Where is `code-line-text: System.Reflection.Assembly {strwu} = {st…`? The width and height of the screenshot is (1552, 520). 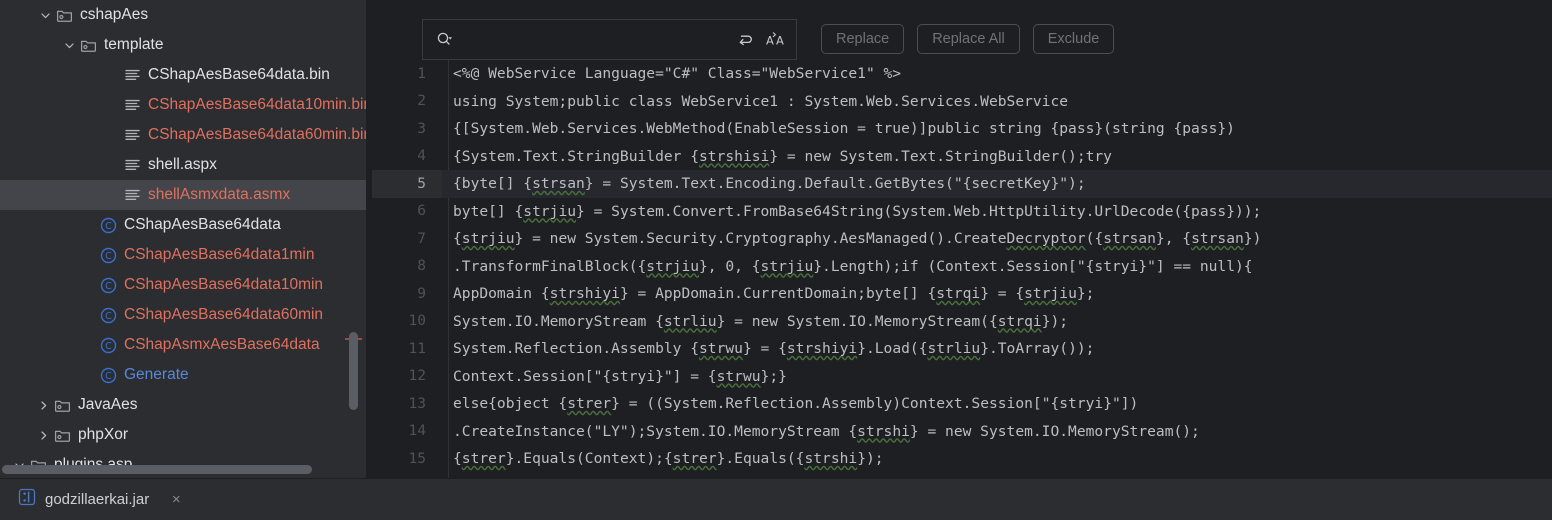
code-line-text: System.Reflection.Assembly {strwu} = {st… is located at coordinates (768, 348).